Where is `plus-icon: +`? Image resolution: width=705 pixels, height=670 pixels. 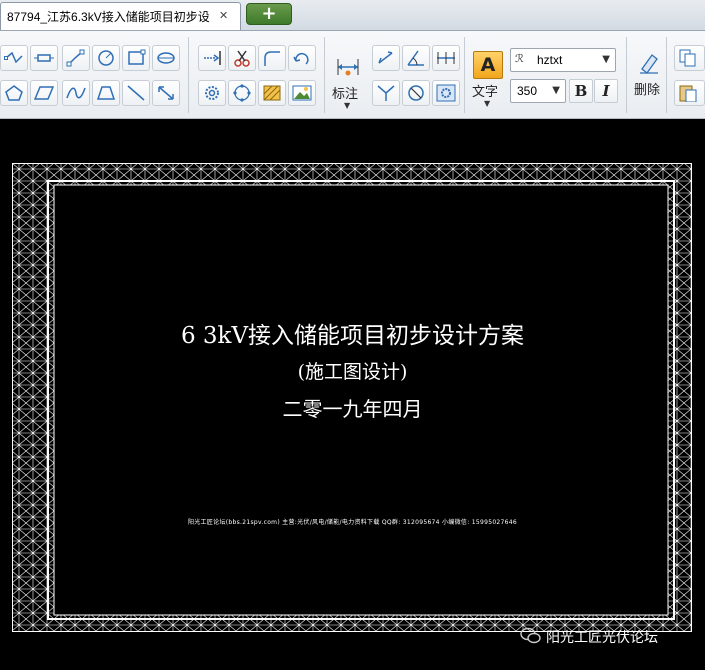
plus-icon: + is located at coordinates (269, 13).